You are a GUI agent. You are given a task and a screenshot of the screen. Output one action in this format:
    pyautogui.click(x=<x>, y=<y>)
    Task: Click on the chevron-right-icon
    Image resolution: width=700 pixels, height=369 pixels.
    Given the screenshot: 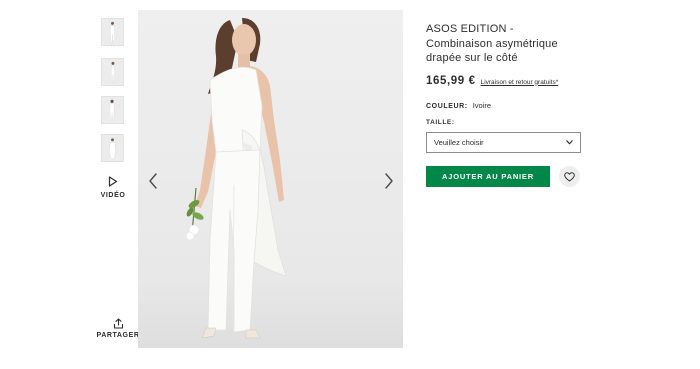 What is the action you would take?
    pyautogui.click(x=389, y=181)
    